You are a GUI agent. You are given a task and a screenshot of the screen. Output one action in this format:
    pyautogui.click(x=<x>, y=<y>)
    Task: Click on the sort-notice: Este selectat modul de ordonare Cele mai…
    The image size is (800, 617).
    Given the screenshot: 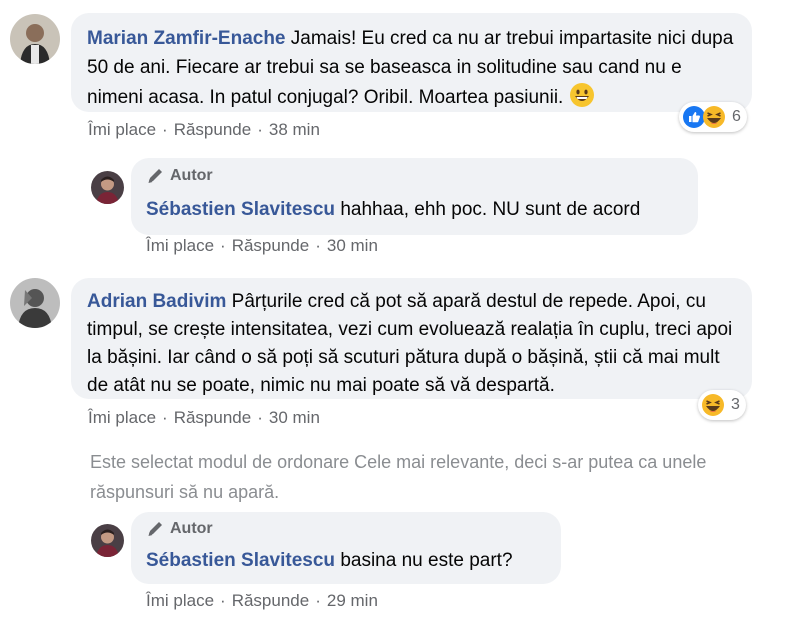 What is the action you would take?
    pyautogui.click(x=398, y=477)
    